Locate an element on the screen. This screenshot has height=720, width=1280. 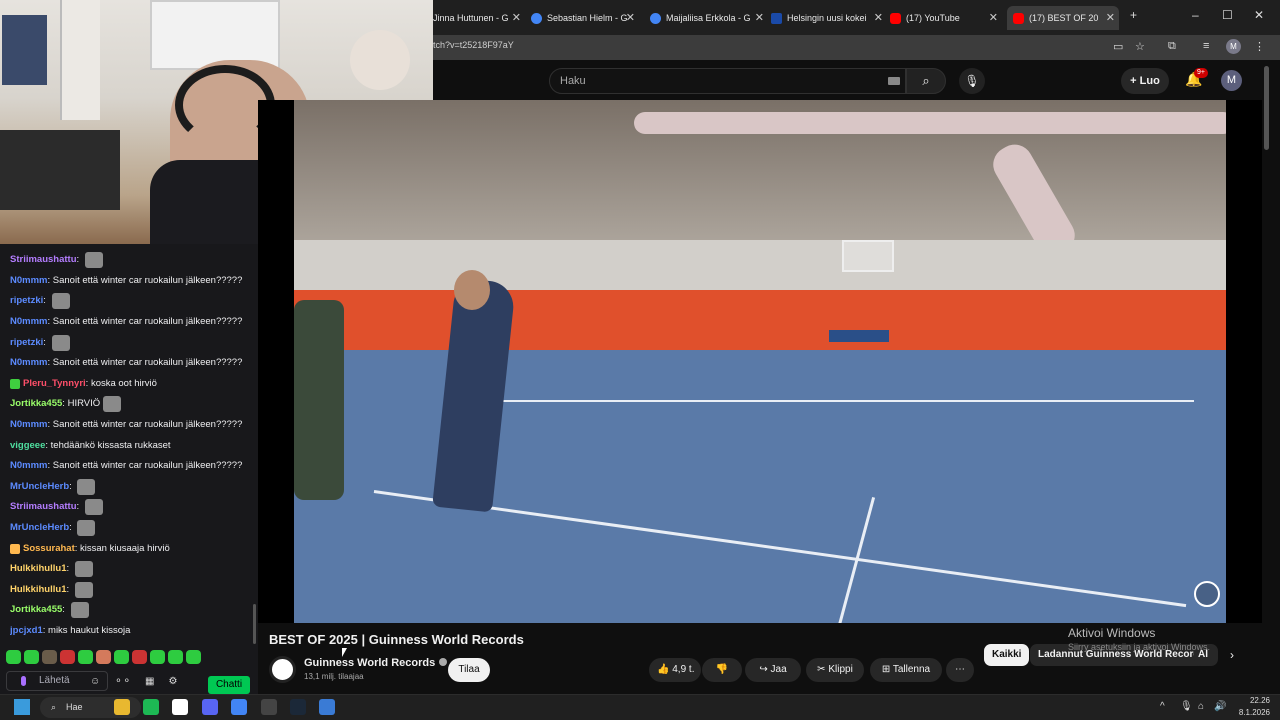
search-input: Haku is located at coordinates (727, 81).